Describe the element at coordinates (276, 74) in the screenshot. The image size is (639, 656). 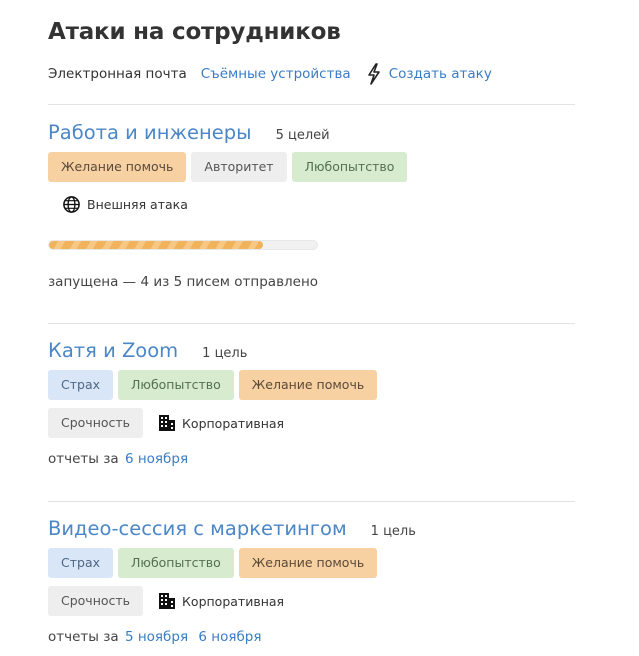
I see `nav-removable-devices: Съёмные устройства` at that location.